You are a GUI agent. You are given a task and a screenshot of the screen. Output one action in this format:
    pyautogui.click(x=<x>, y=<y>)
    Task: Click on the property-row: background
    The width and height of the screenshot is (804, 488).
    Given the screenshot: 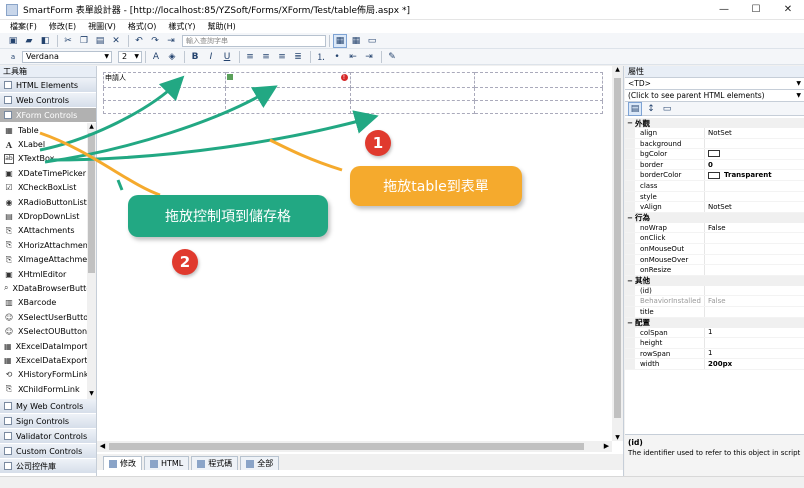 What is the action you would take?
    pyautogui.click(x=714, y=144)
    